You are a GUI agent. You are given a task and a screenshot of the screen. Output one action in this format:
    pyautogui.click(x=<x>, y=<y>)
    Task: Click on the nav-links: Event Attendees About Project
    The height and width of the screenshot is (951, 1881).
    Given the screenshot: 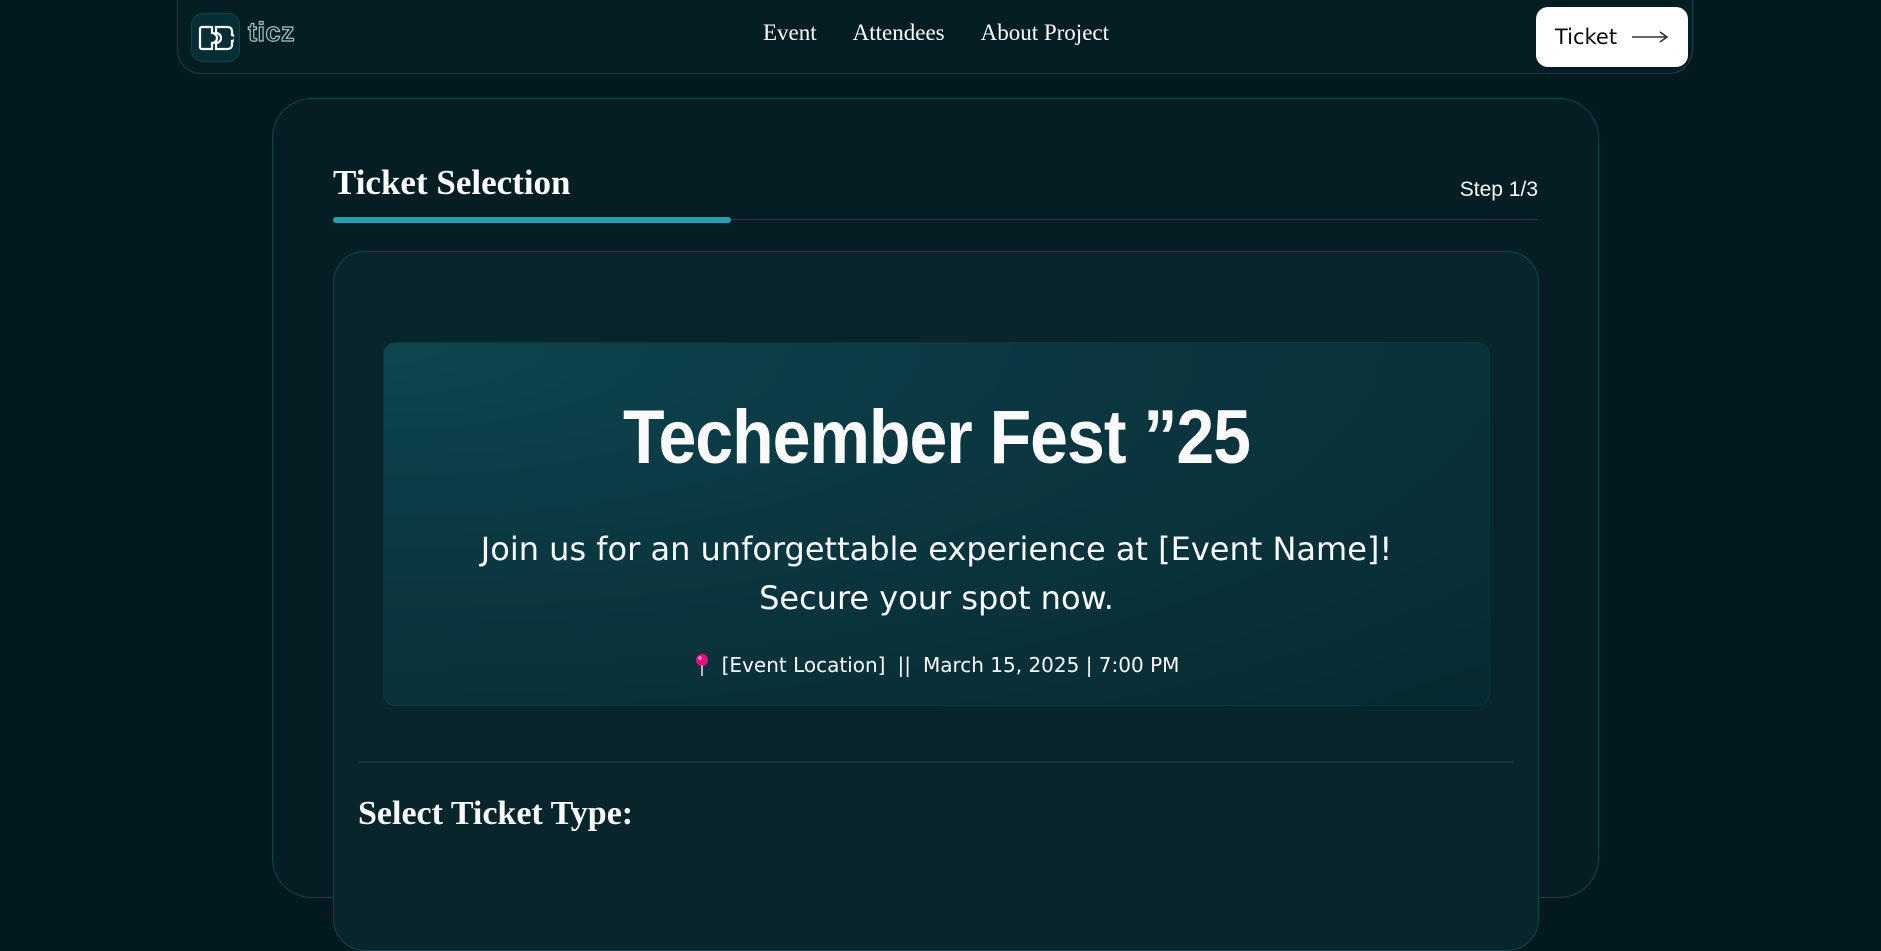 What is the action you would take?
    pyautogui.click(x=935, y=33)
    